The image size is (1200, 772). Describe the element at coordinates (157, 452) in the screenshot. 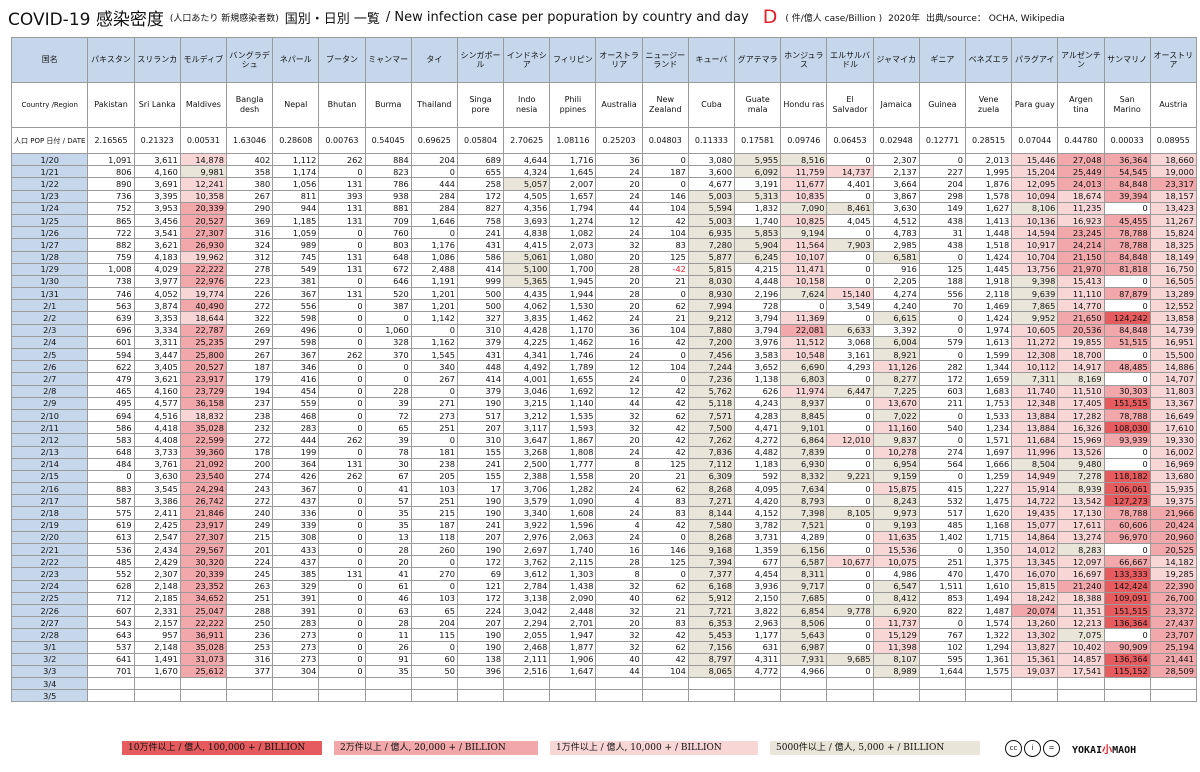

I see `value-cell: 3,733` at that location.